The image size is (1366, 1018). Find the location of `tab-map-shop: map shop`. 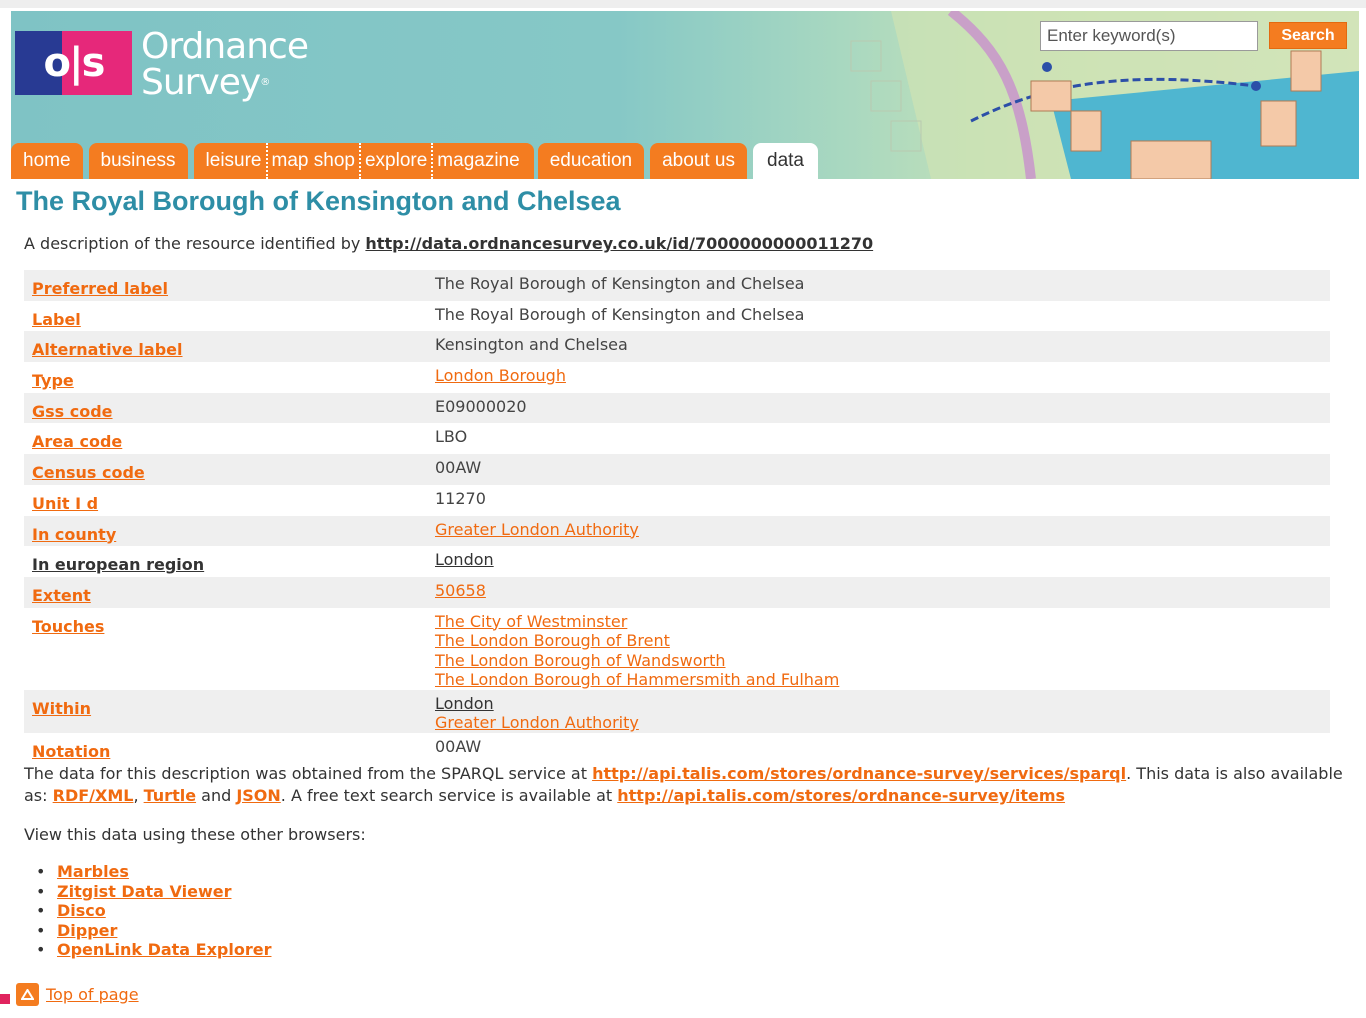

tab-map-shop: map shop is located at coordinates (313, 161).